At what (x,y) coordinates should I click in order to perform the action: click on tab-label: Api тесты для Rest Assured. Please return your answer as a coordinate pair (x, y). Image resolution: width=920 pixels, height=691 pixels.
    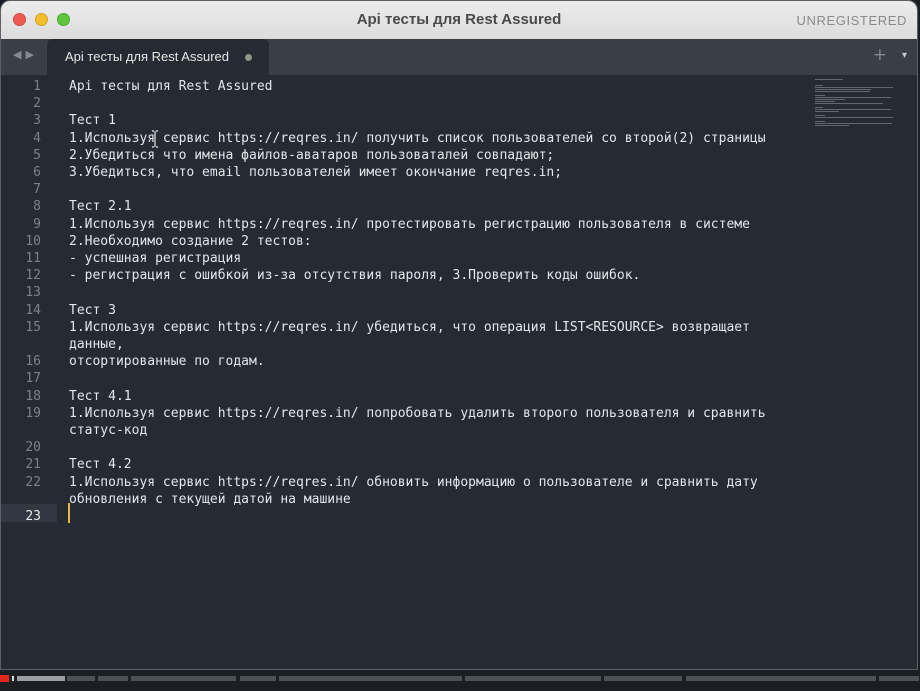
    Looking at the image, I should click on (147, 56).